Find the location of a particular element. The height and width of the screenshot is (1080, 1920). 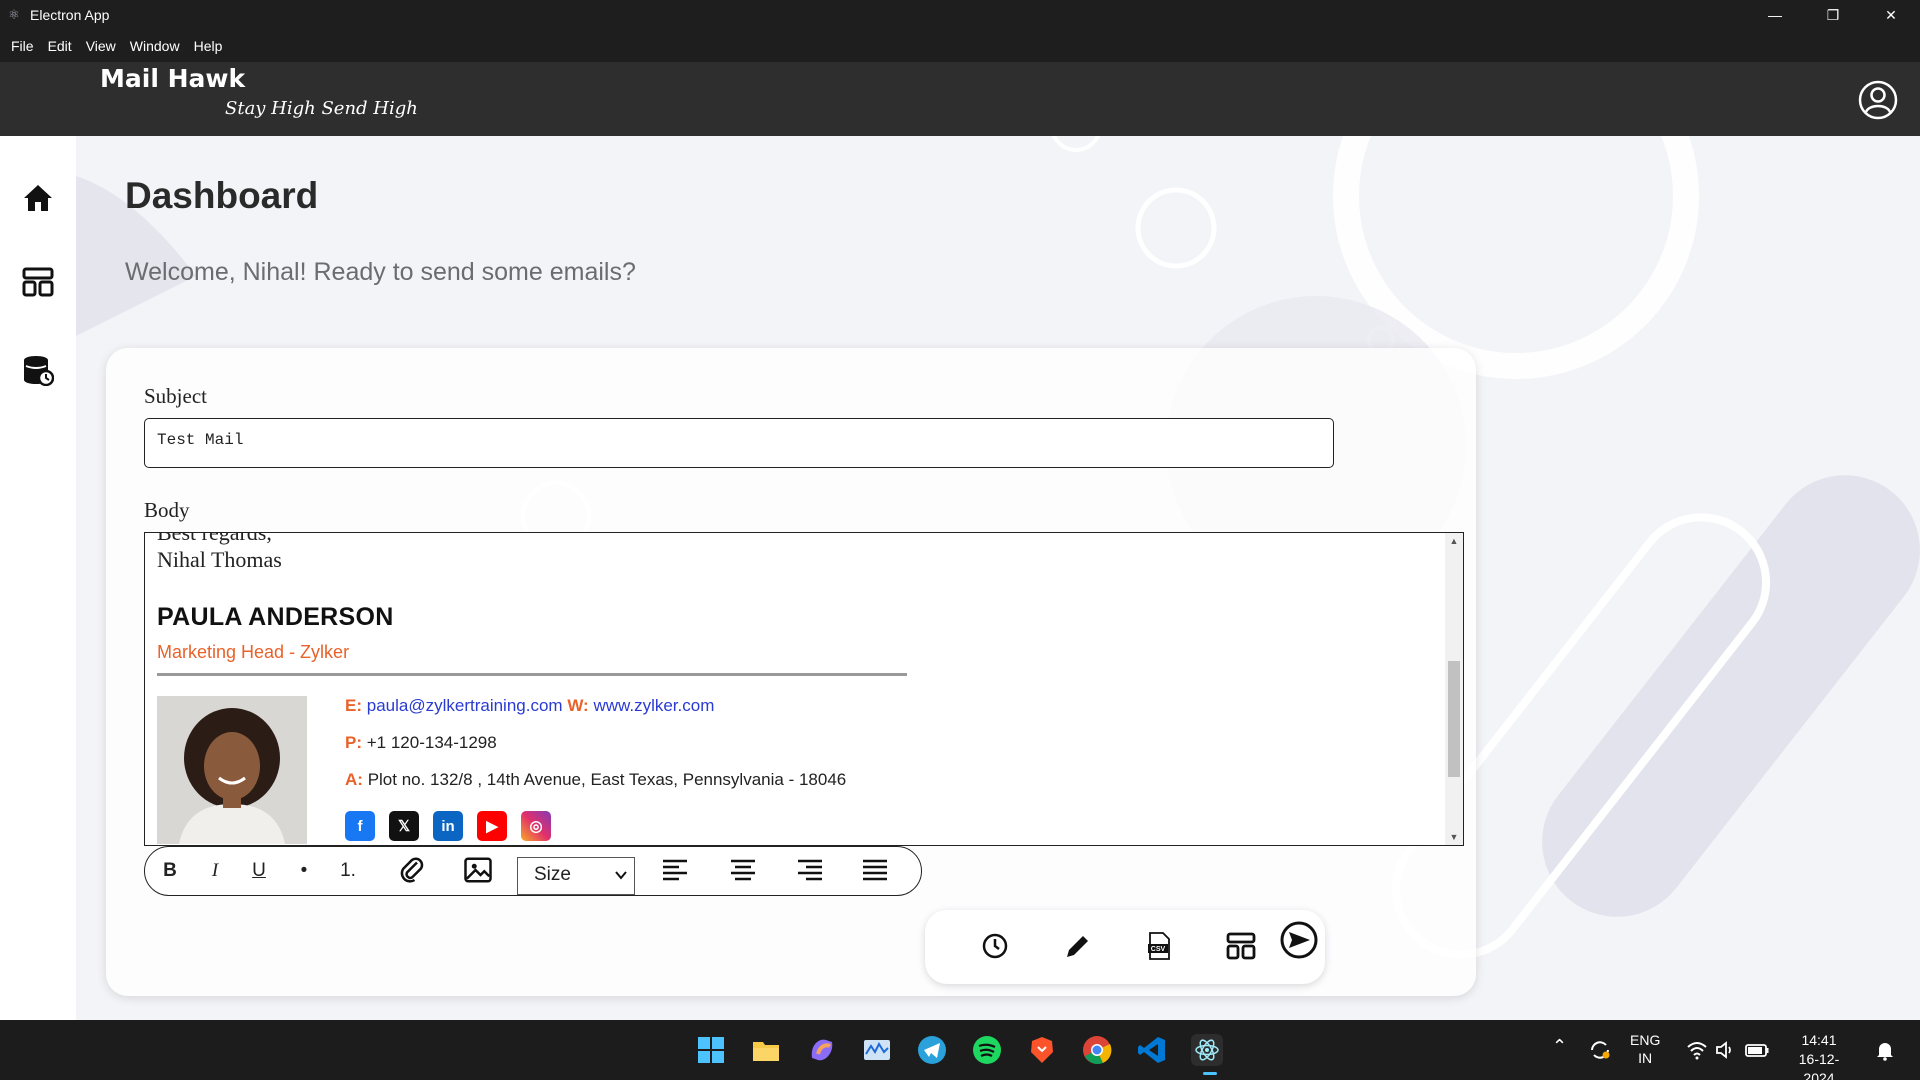

numbered-list-button: 1. is located at coordinates (348, 871).